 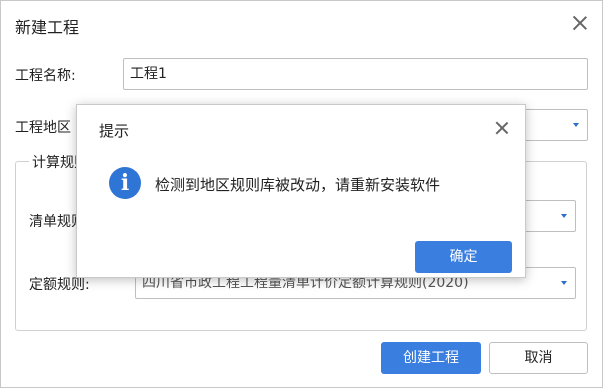 What do you see at coordinates (43, 128) in the screenshot?
I see `project-region-label: 工程地区` at bounding box center [43, 128].